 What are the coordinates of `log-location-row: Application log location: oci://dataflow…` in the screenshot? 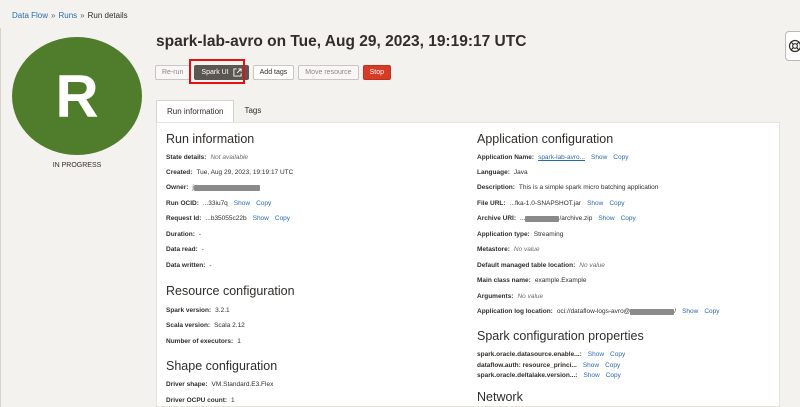 It's located at (598, 311).